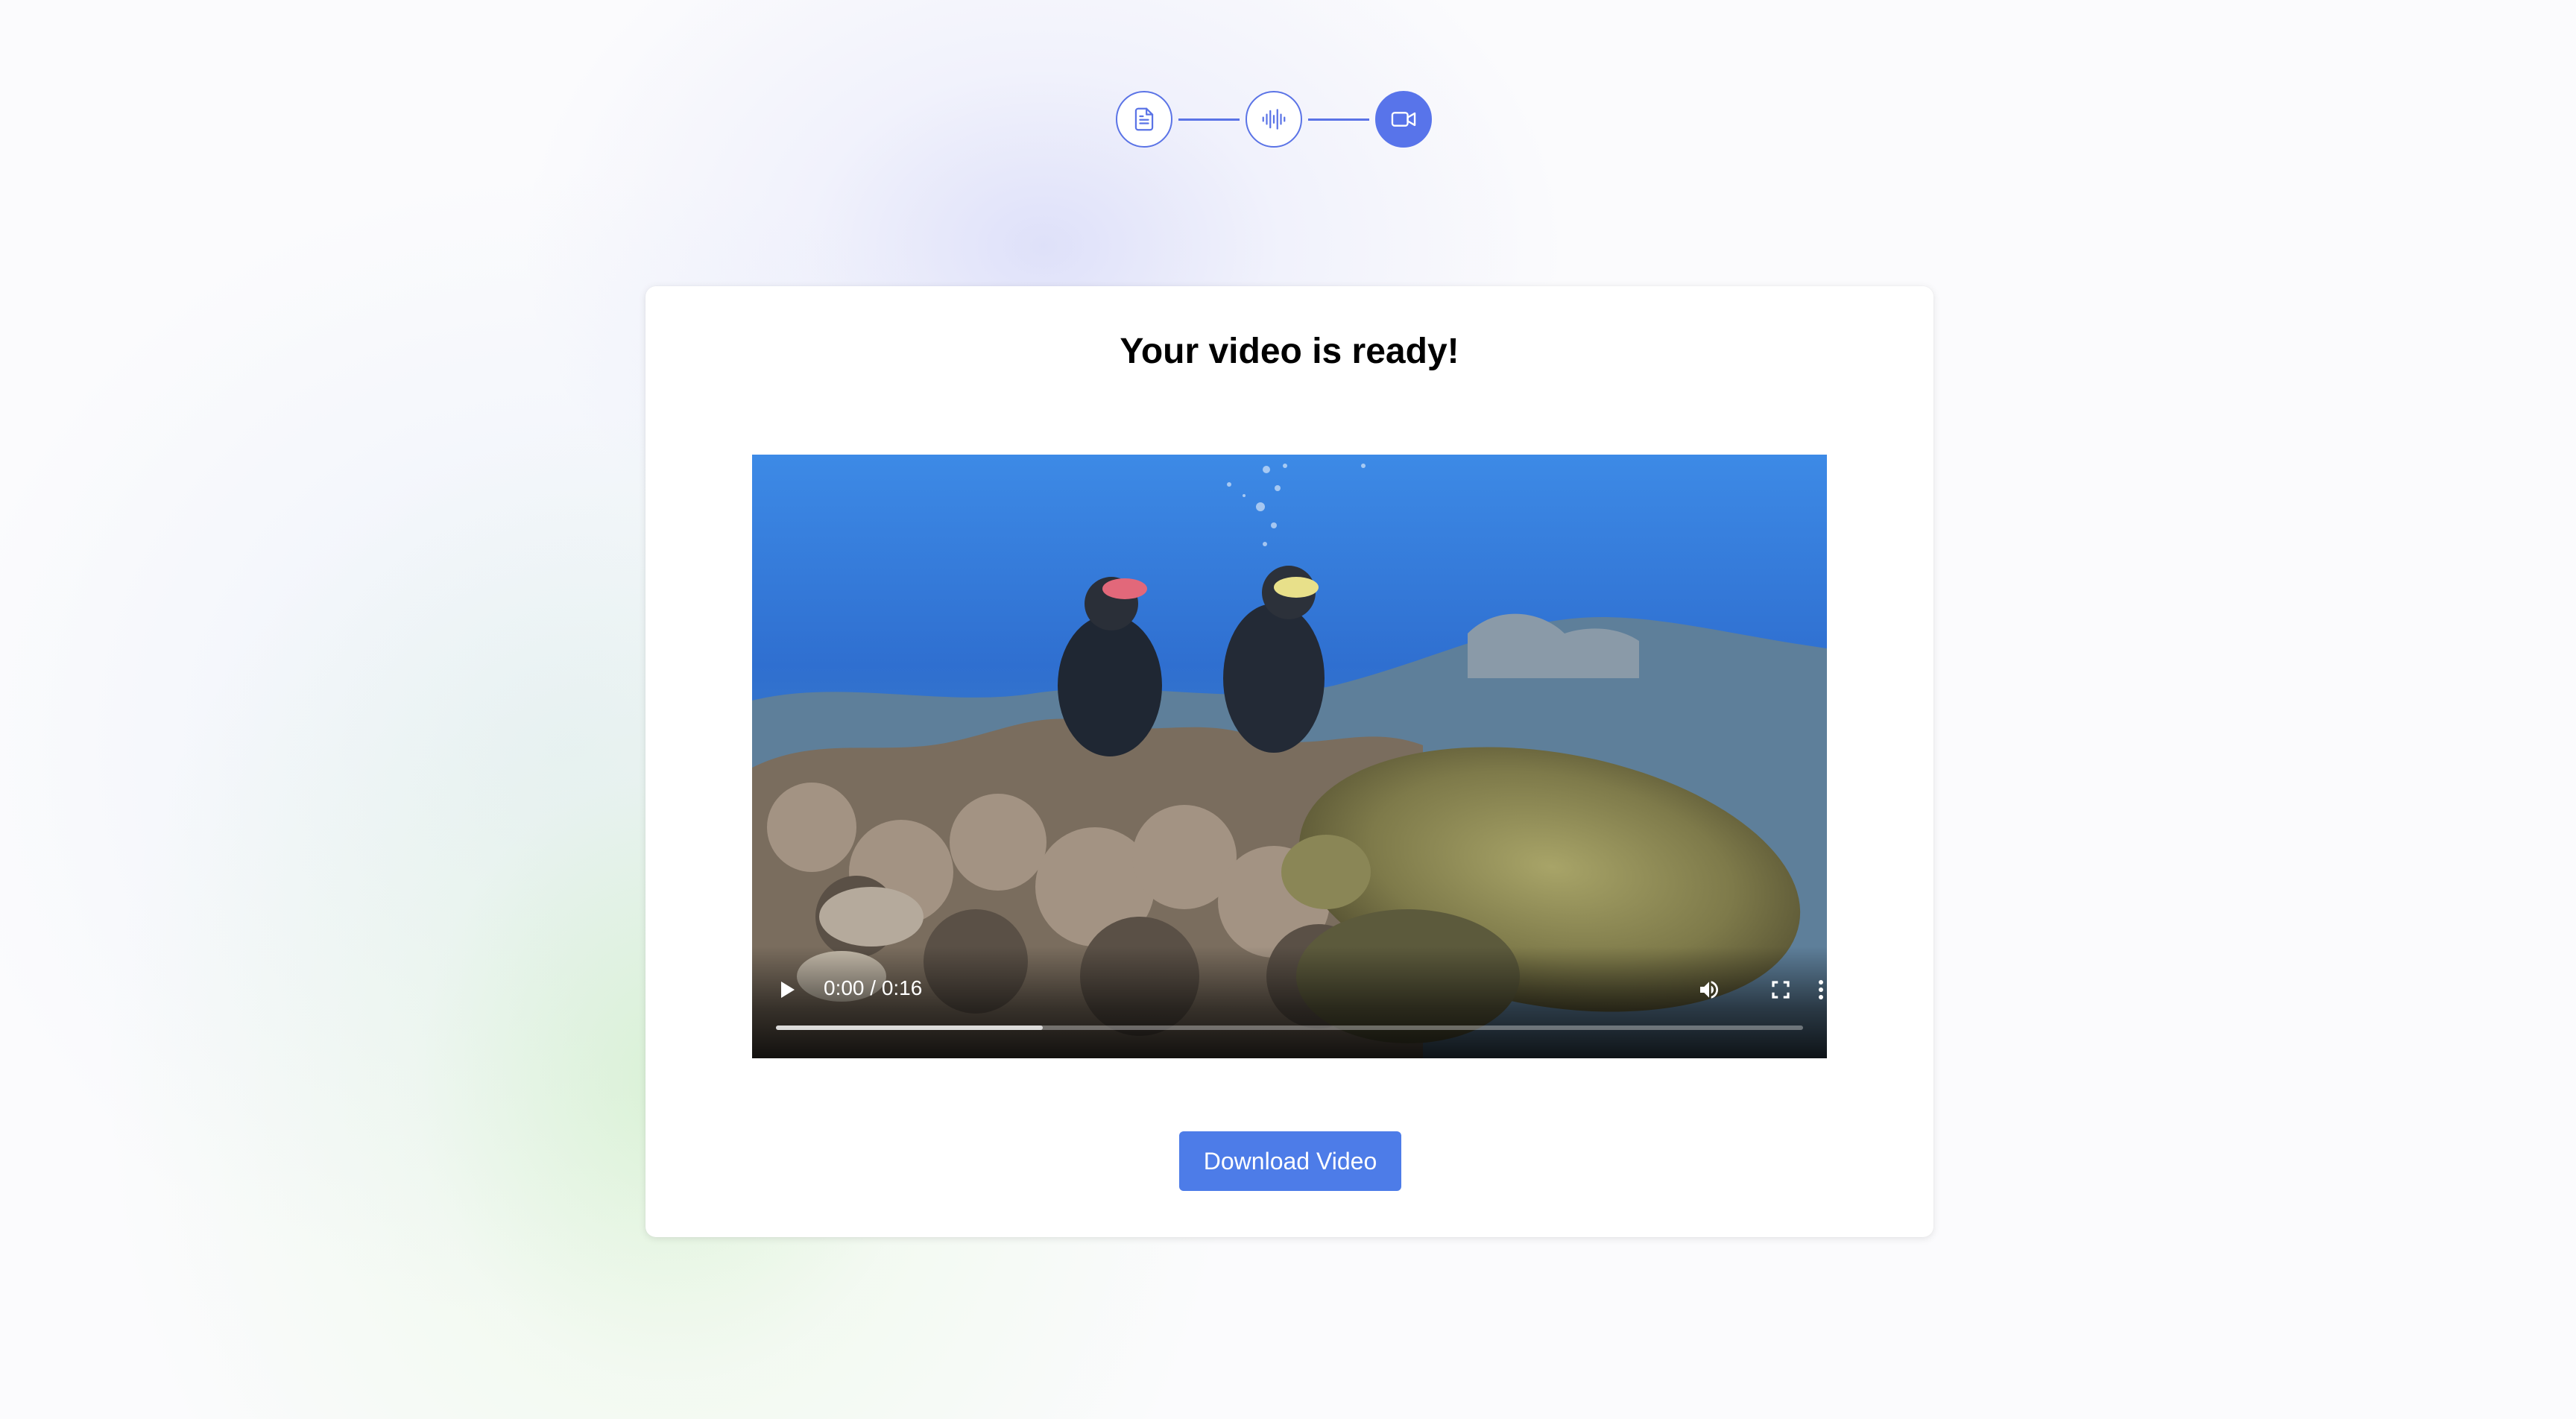  I want to click on more-options-button, so click(1820, 989).